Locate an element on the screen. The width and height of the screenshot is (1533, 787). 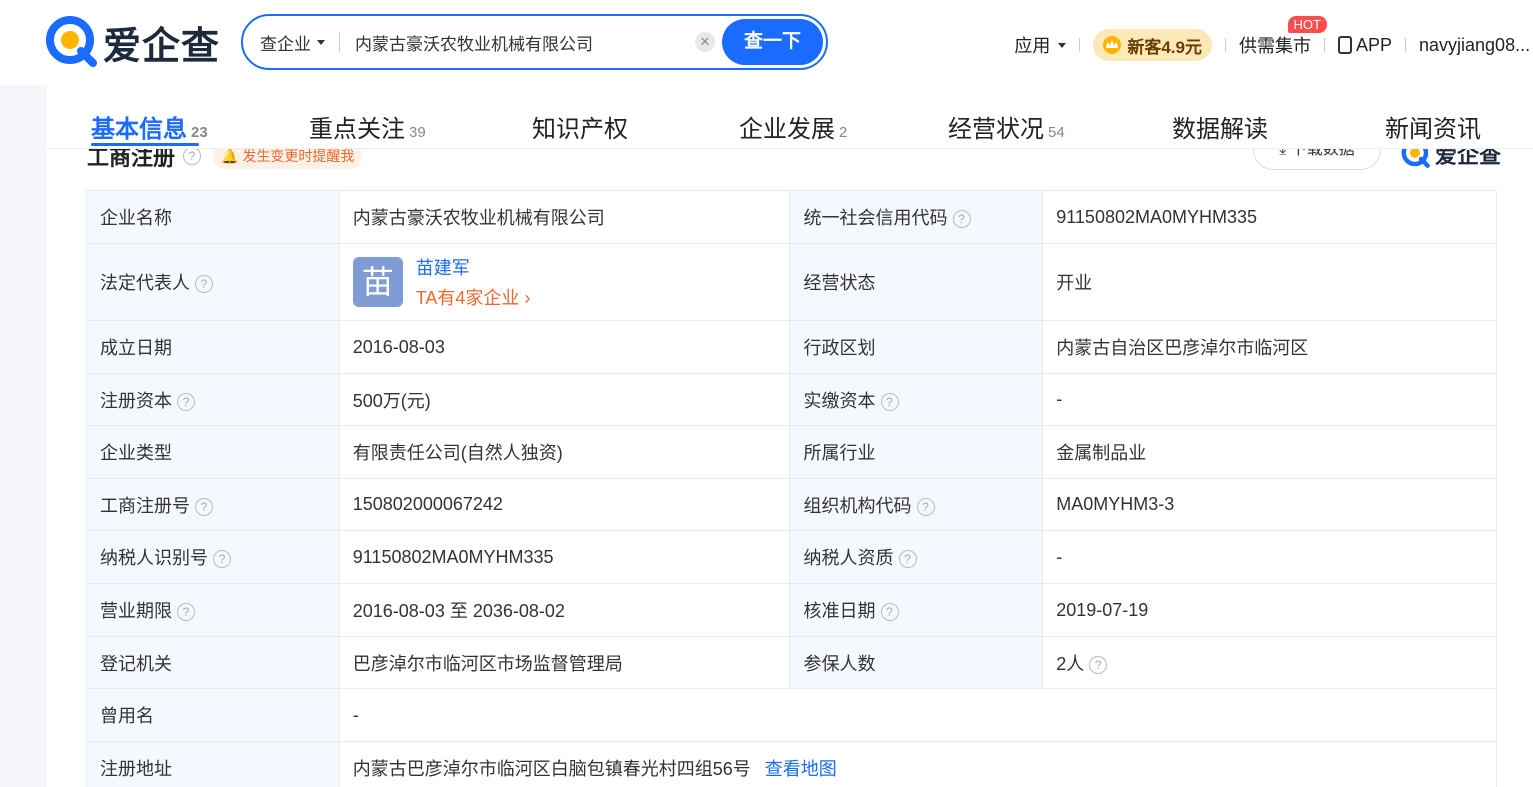
table-label: 纳税人资质 ? is located at coordinates (916, 557).